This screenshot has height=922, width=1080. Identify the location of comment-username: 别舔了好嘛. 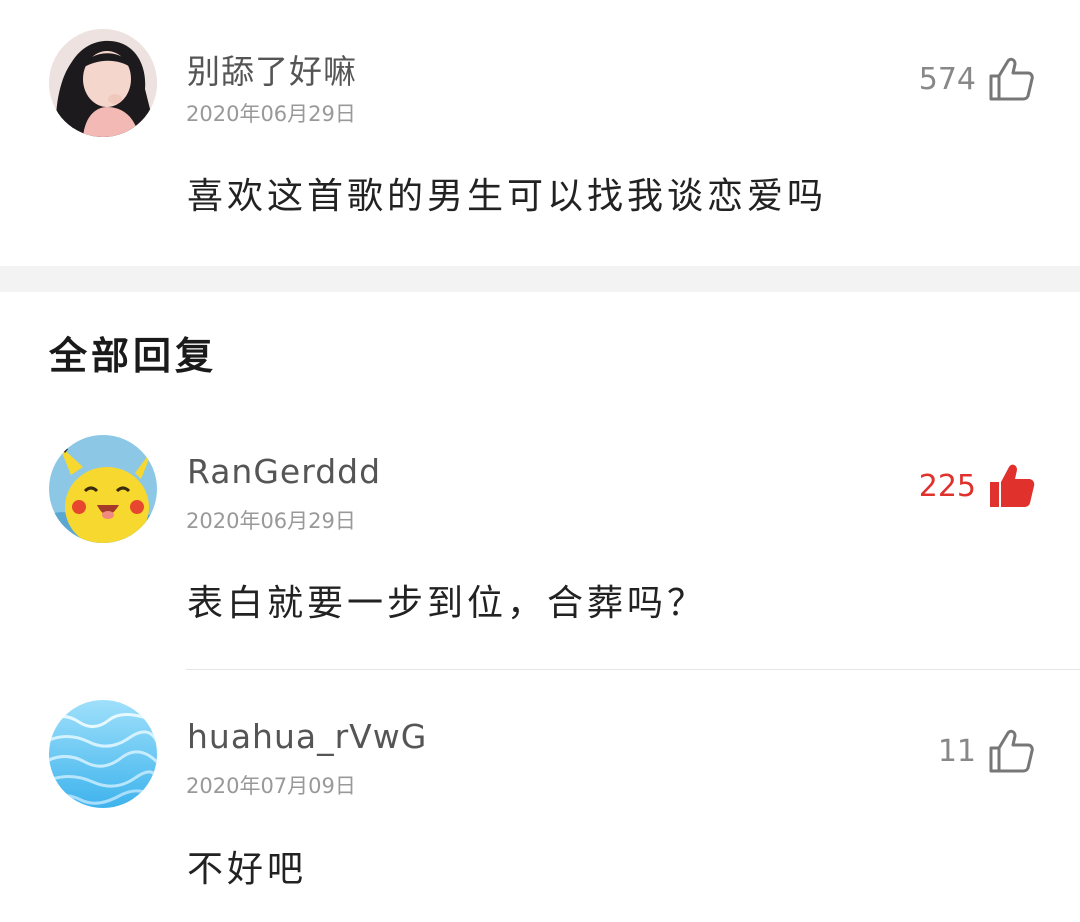
(272, 69).